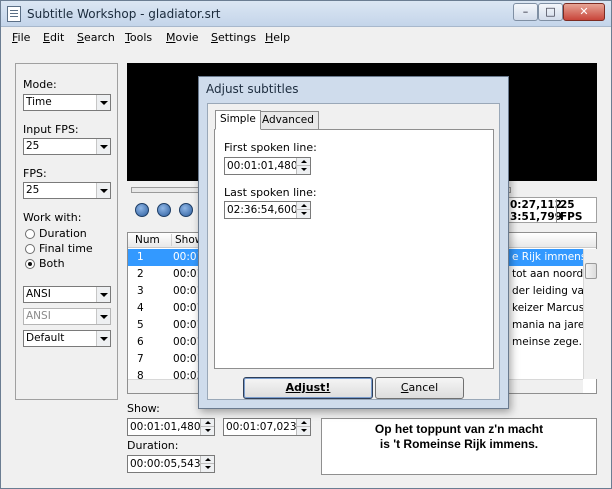 Image resolution: width=612 pixels, height=489 pixels. Describe the element at coordinates (140, 342) in the screenshot. I see `row-num: 6` at that location.